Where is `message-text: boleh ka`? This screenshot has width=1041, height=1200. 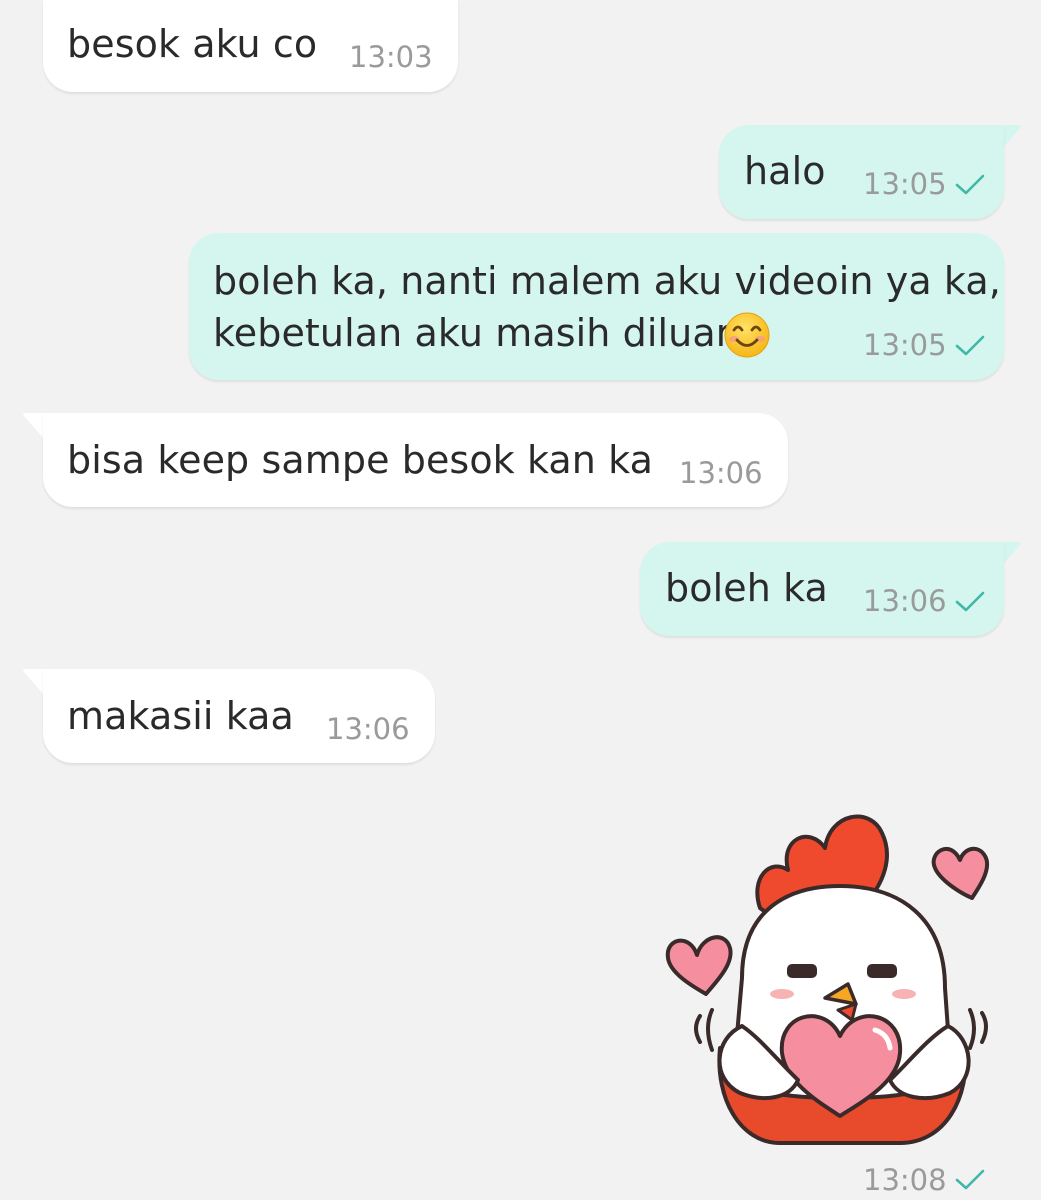
message-text: boleh ka is located at coordinates (746, 588).